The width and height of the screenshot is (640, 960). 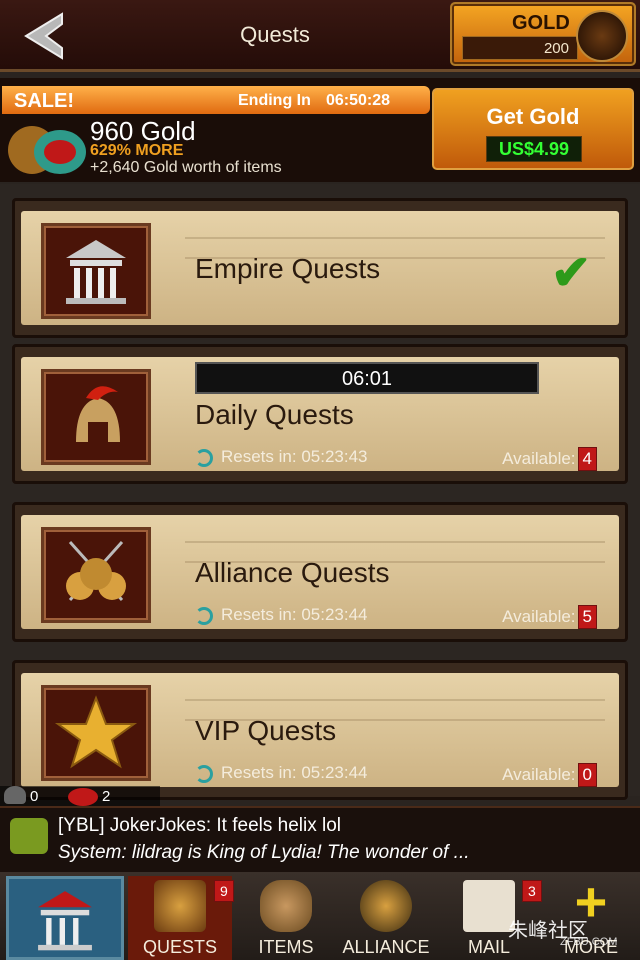 I want to click on available-info: Available: 0, so click(x=549, y=775).